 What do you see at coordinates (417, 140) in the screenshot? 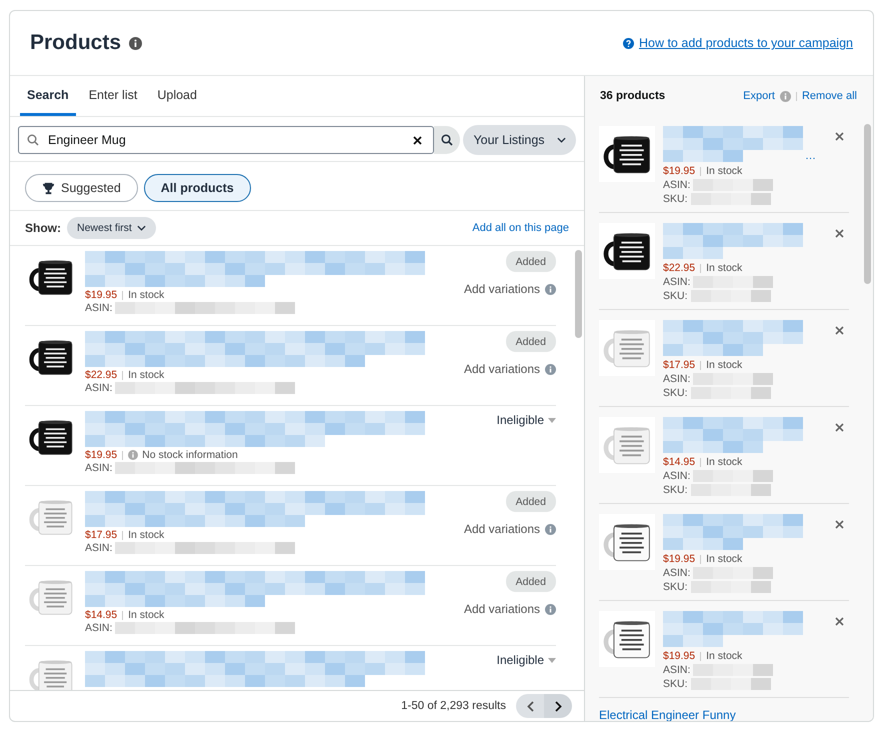
I see `clear-icon` at bounding box center [417, 140].